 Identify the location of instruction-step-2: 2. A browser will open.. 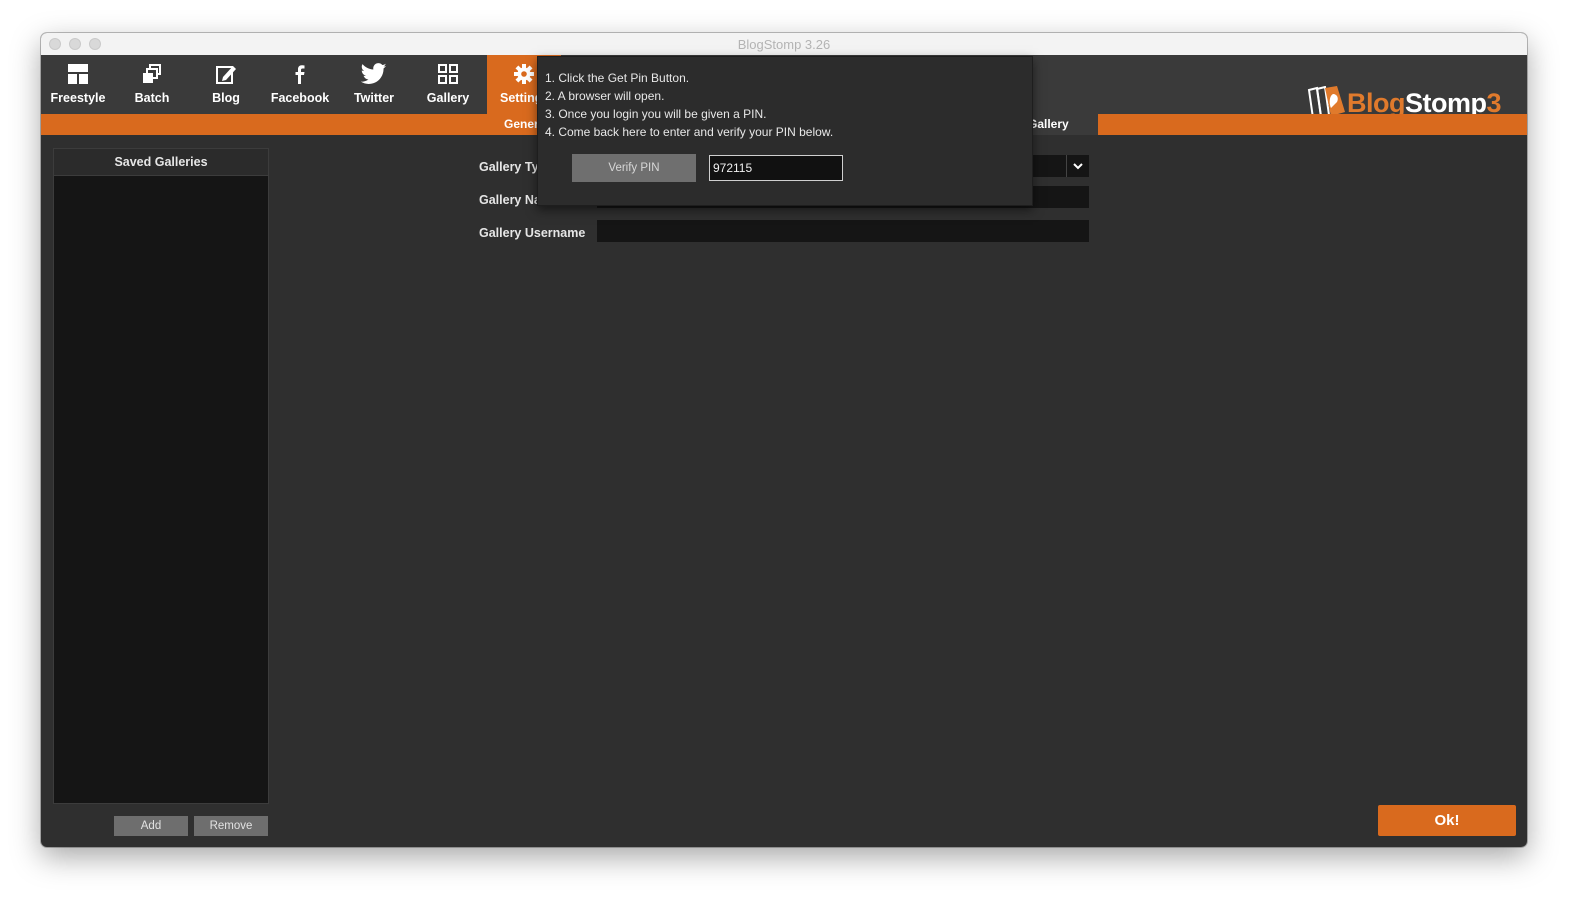
(605, 96).